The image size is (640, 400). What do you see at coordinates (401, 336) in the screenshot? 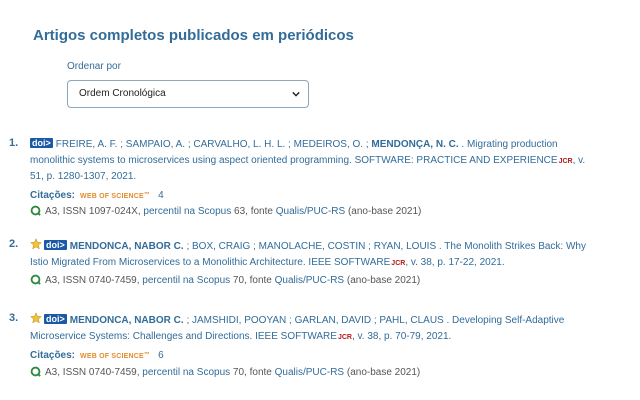
I see `article-ref: , v. 38, p. 70-79, 2021.` at bounding box center [401, 336].